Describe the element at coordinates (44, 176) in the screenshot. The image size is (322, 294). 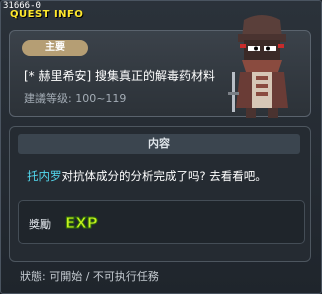
I see `npc-name: 托内罗` at that location.